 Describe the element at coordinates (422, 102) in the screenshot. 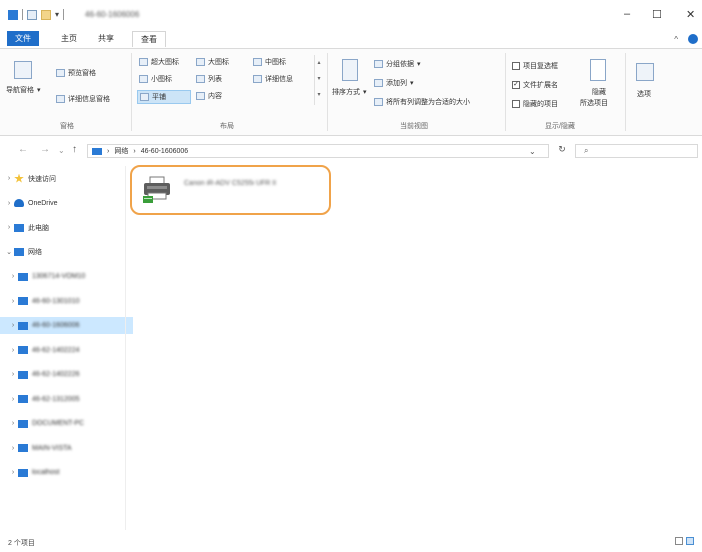

I see `size-all-columns-button: 将所有列调整为合适的大小` at that location.